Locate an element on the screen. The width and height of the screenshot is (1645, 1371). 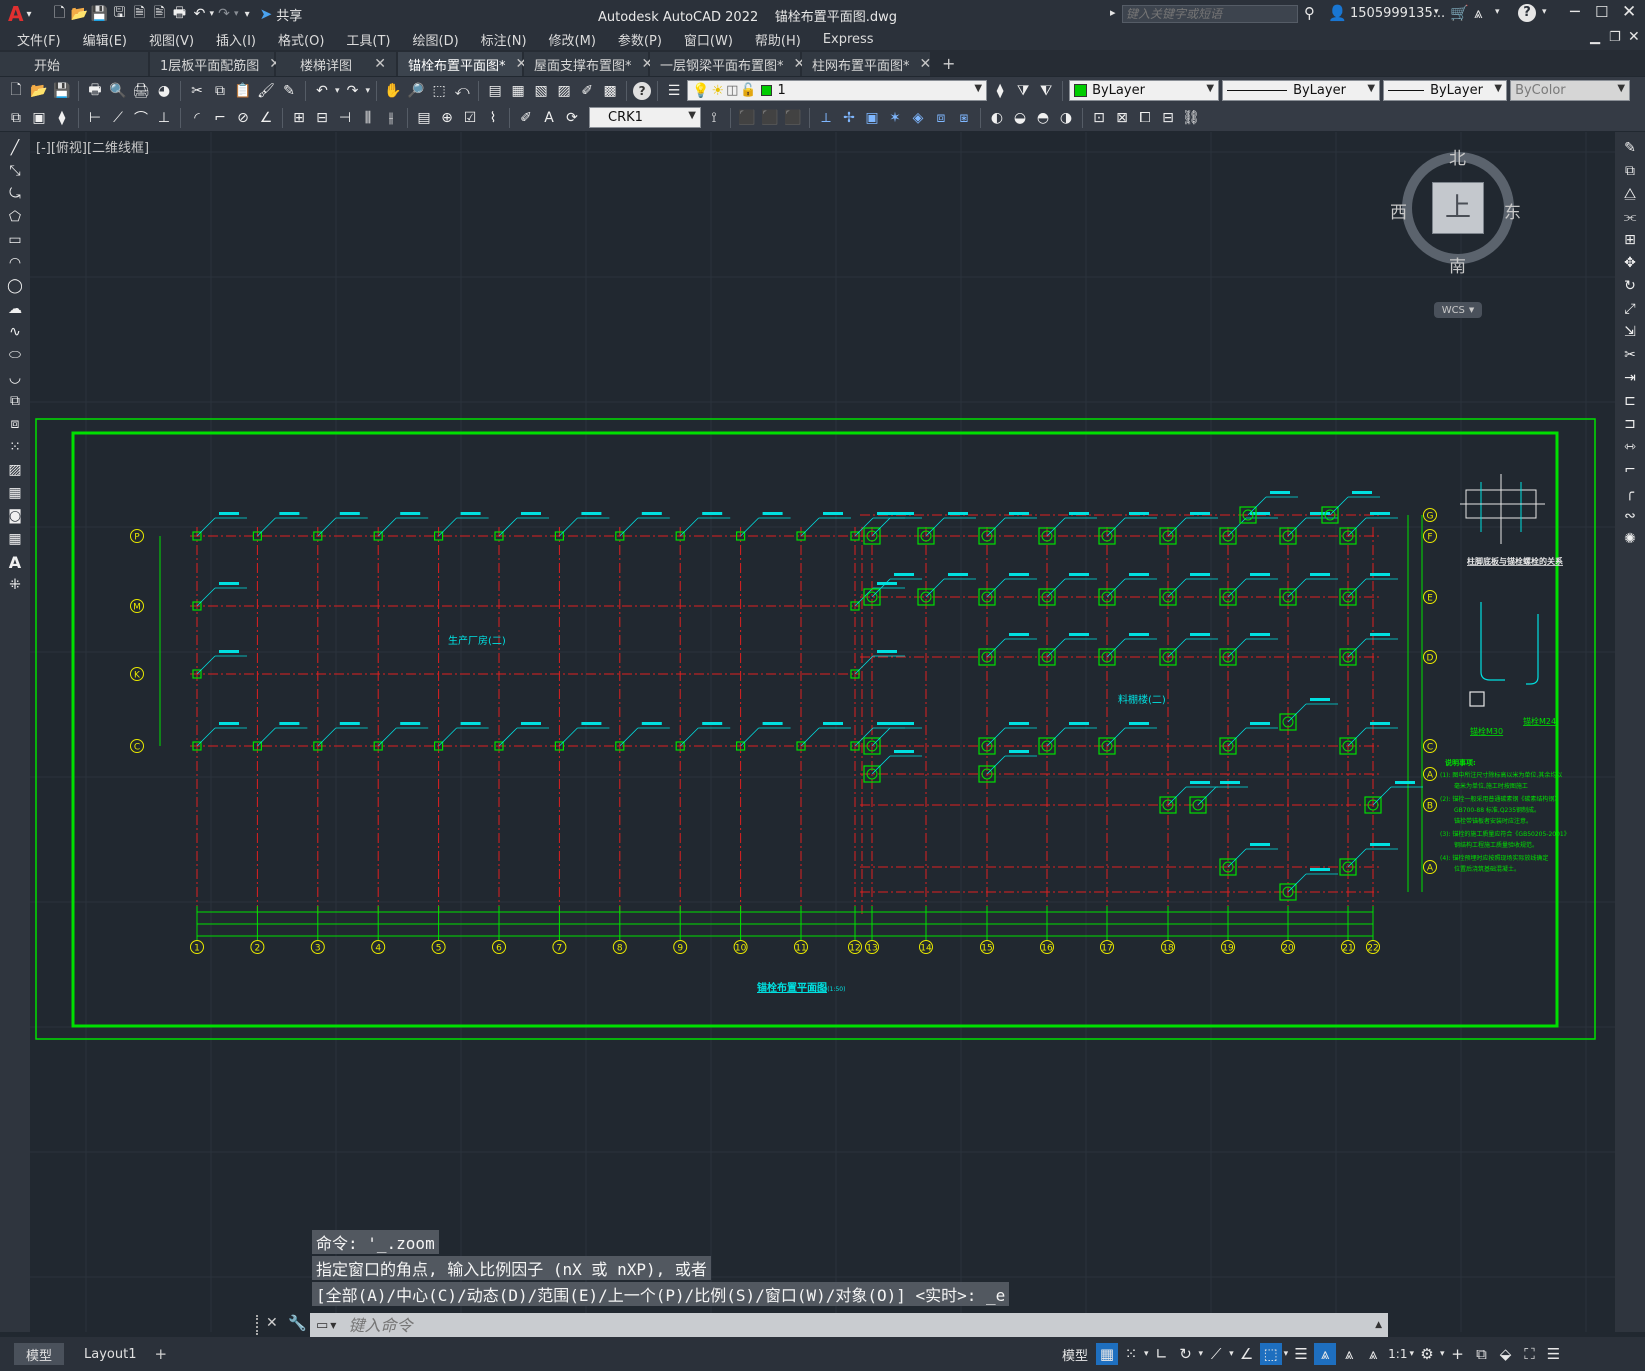
make-block-icon: ⊠ is located at coordinates (1122, 118).